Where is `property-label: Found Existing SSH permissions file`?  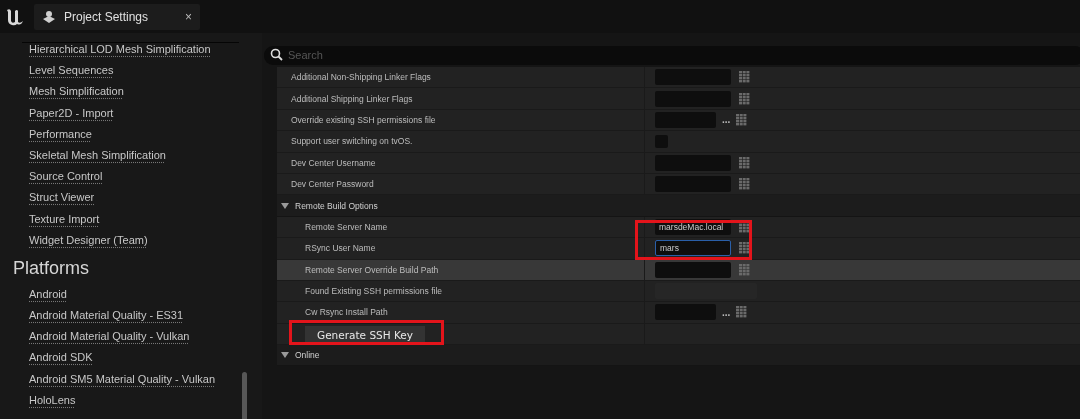
property-label: Found Existing SSH permissions file is located at coordinates (373, 291).